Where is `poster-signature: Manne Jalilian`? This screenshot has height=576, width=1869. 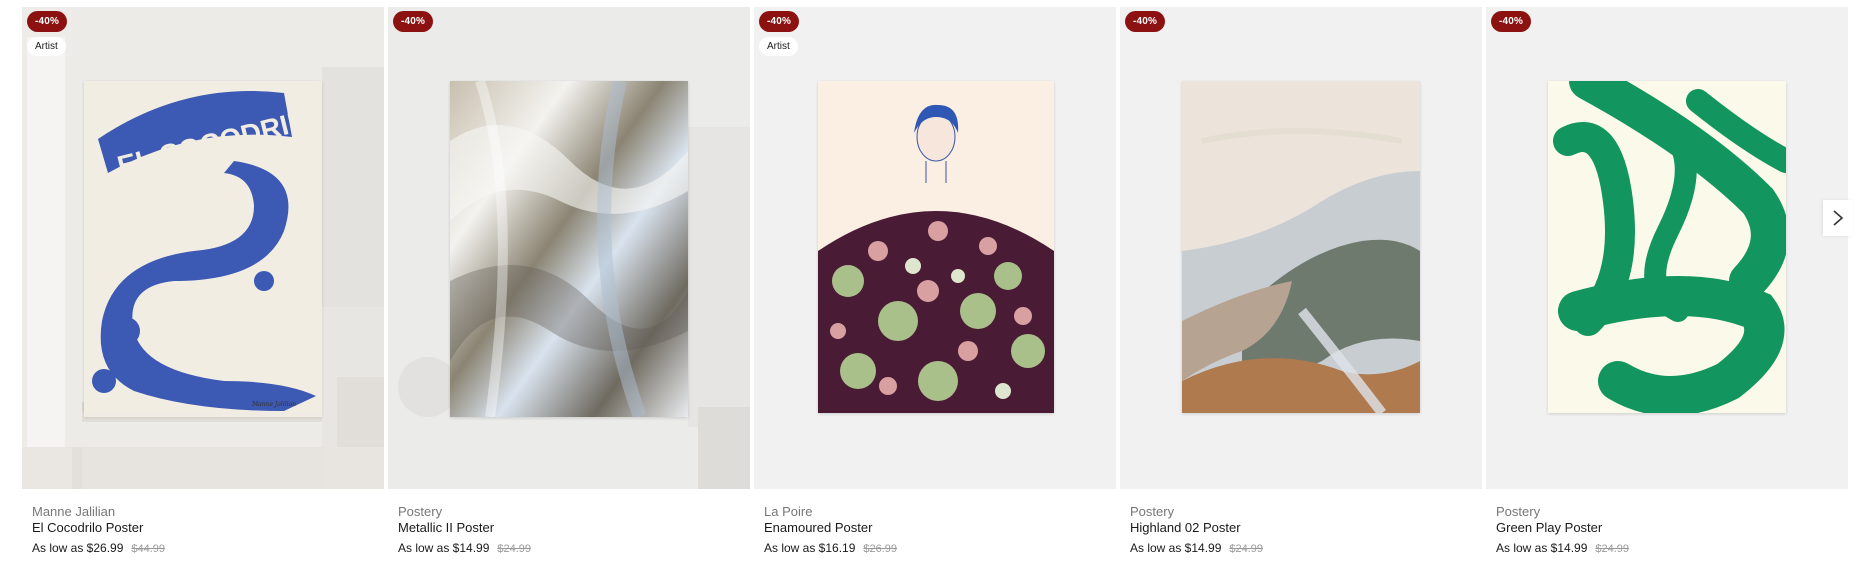 poster-signature: Manne Jalilian is located at coordinates (273, 404).